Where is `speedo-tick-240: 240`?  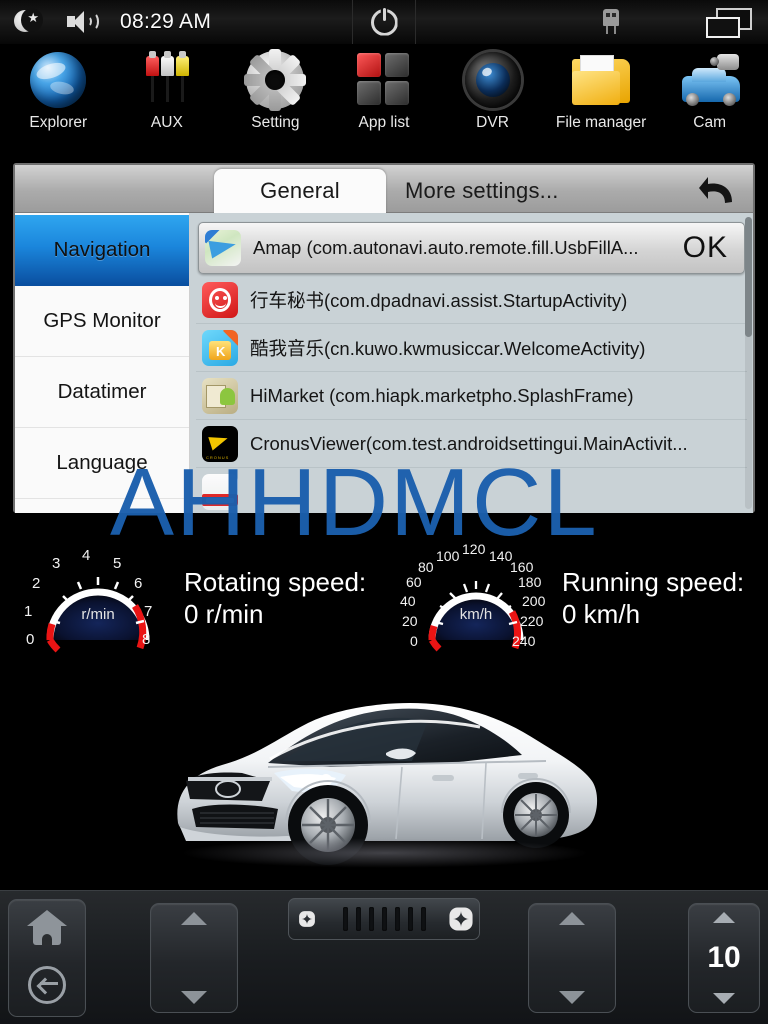
speedo-tick-240: 240 is located at coordinates (524, 641).